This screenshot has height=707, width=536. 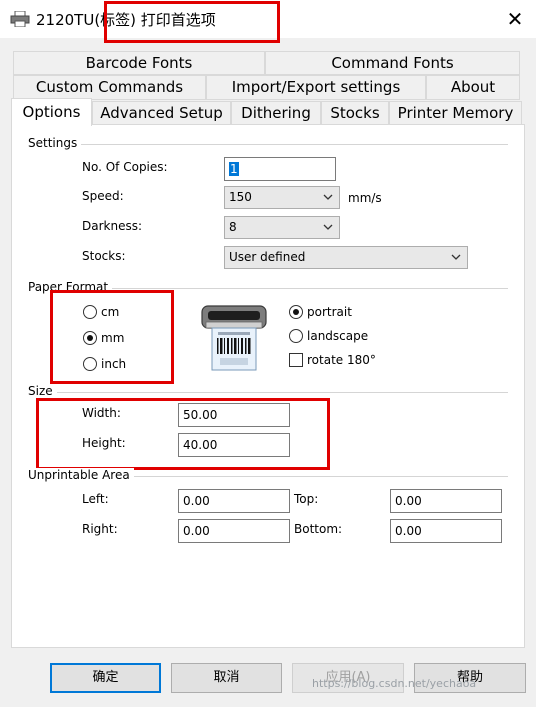 What do you see at coordinates (365, 198) in the screenshot?
I see `speed-unit: mm/s` at bounding box center [365, 198].